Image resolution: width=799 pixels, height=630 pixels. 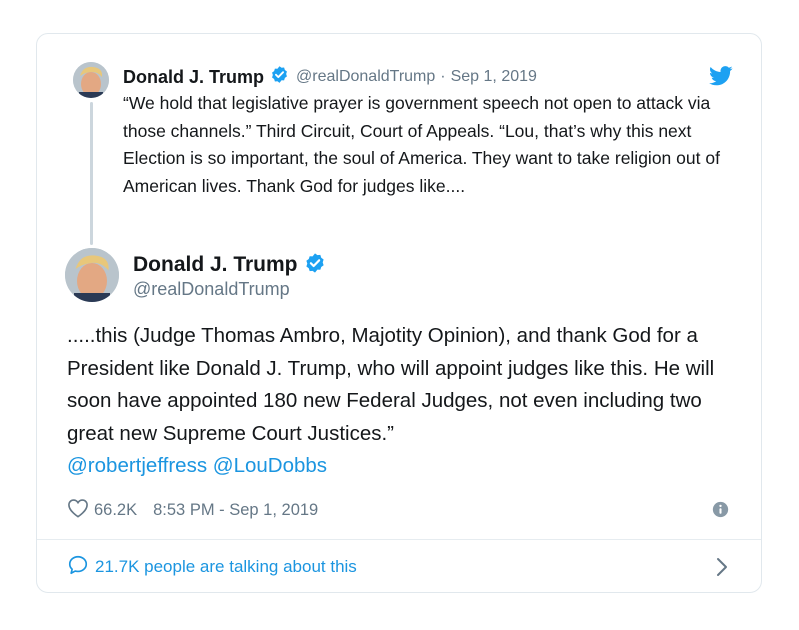 What do you see at coordinates (115, 510) in the screenshot?
I see `like-count: 66.2K` at bounding box center [115, 510].